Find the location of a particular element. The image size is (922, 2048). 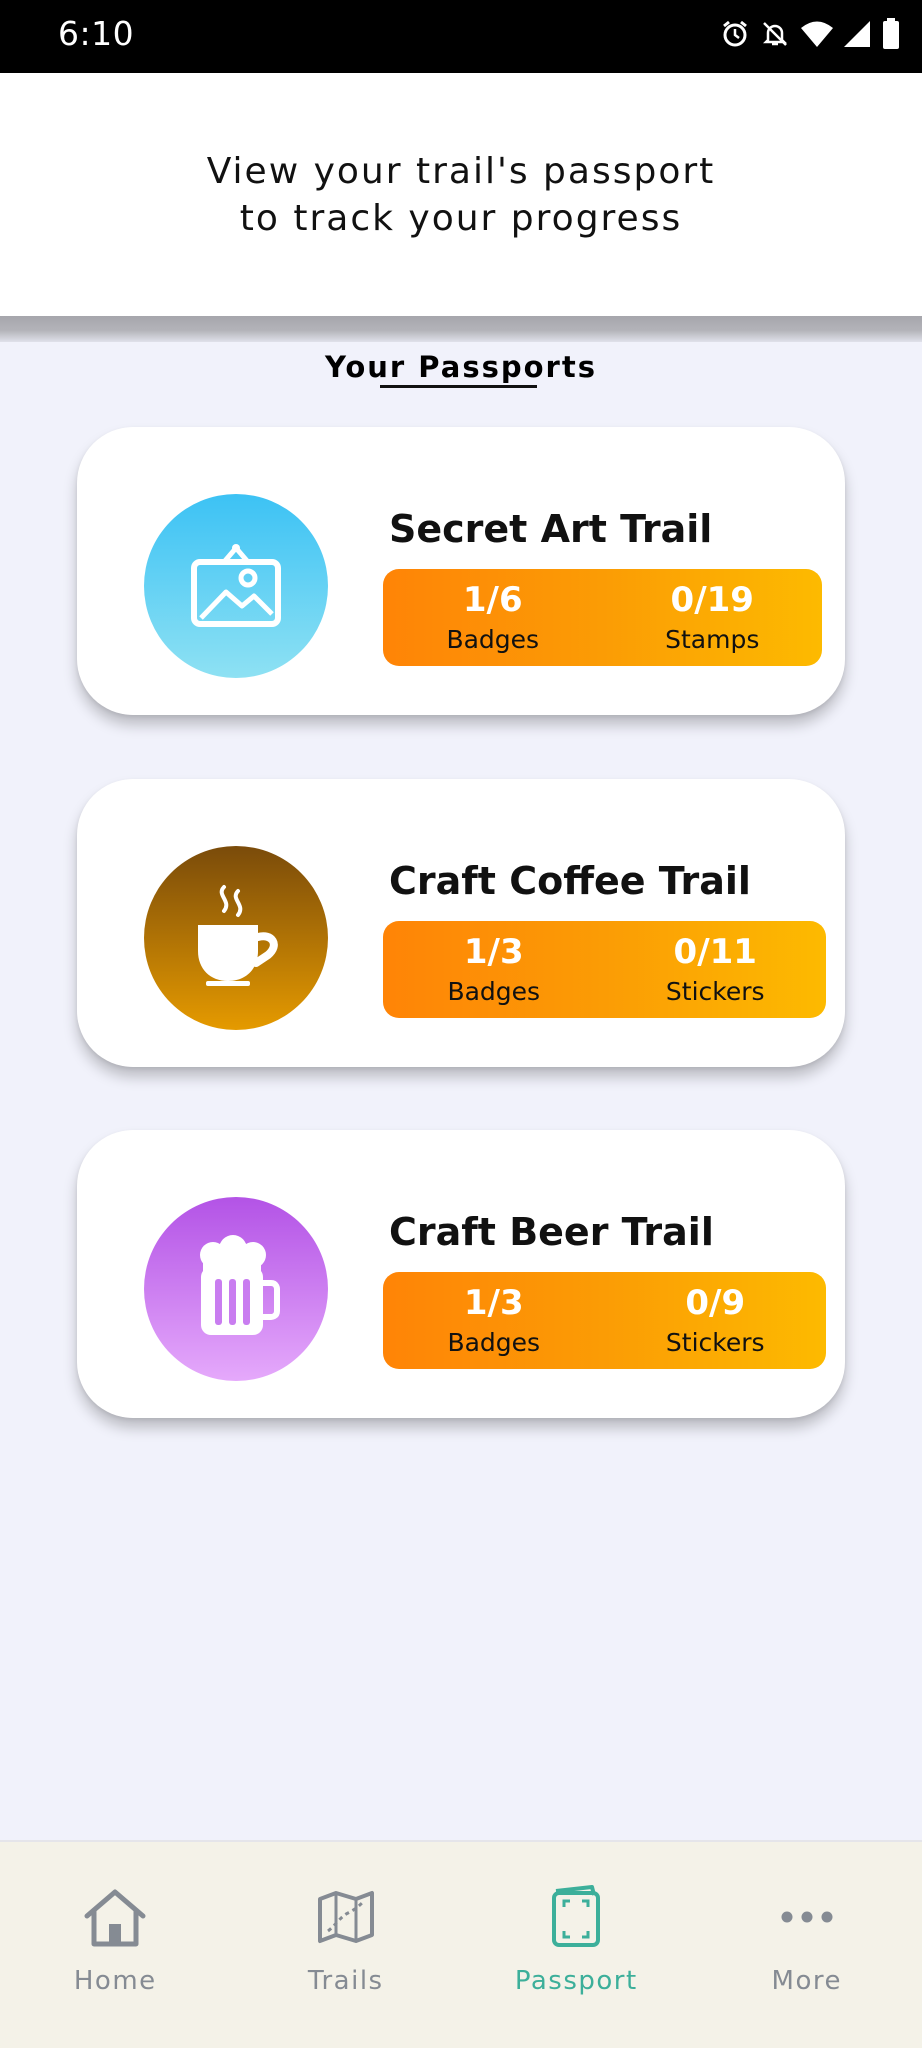

passport-stats-bar: 1/3 Badges 0/11 Stickers is located at coordinates (604, 969).